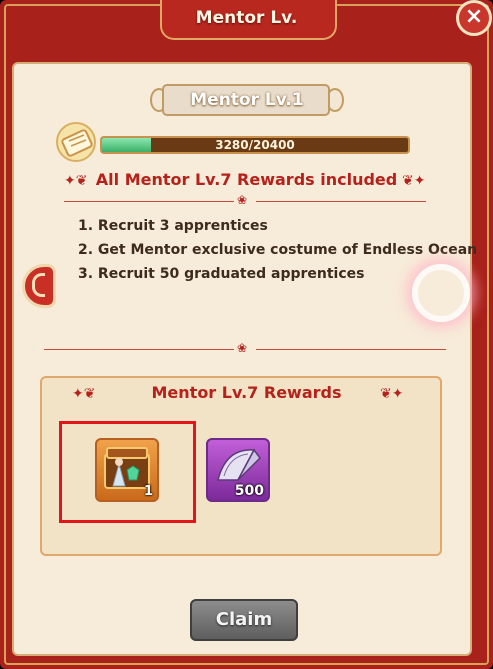 This screenshot has height=669, width=493. Describe the element at coordinates (127, 472) in the screenshot. I see `selection-highlight` at that location.